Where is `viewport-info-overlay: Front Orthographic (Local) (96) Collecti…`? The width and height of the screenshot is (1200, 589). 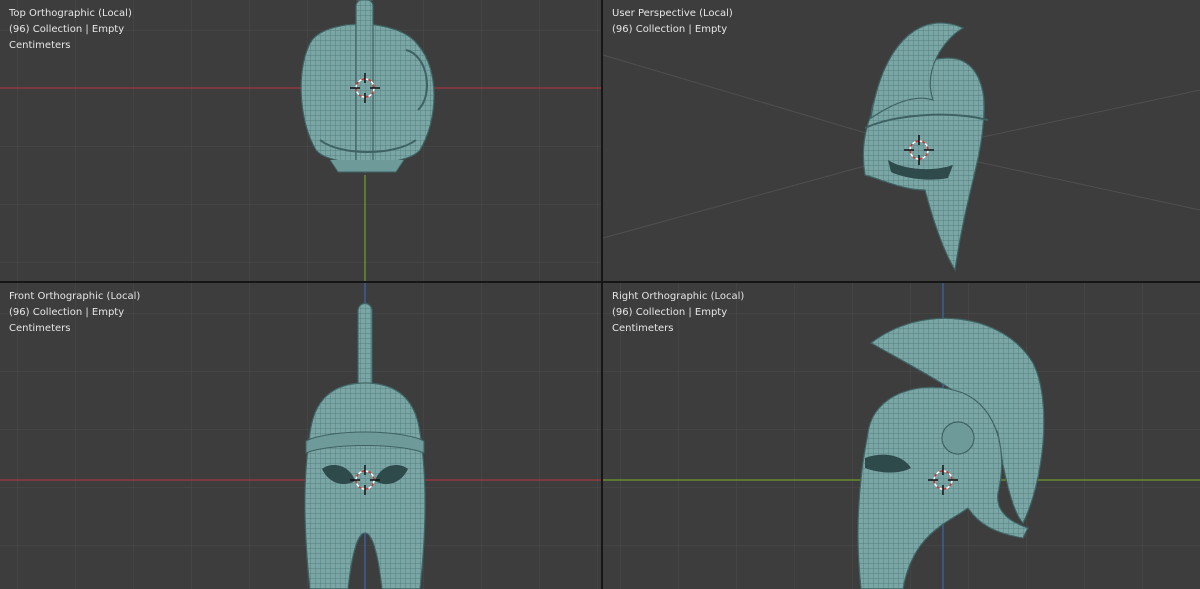 viewport-info-overlay: Front Orthographic (Local) (96) Collecti… is located at coordinates (74, 313).